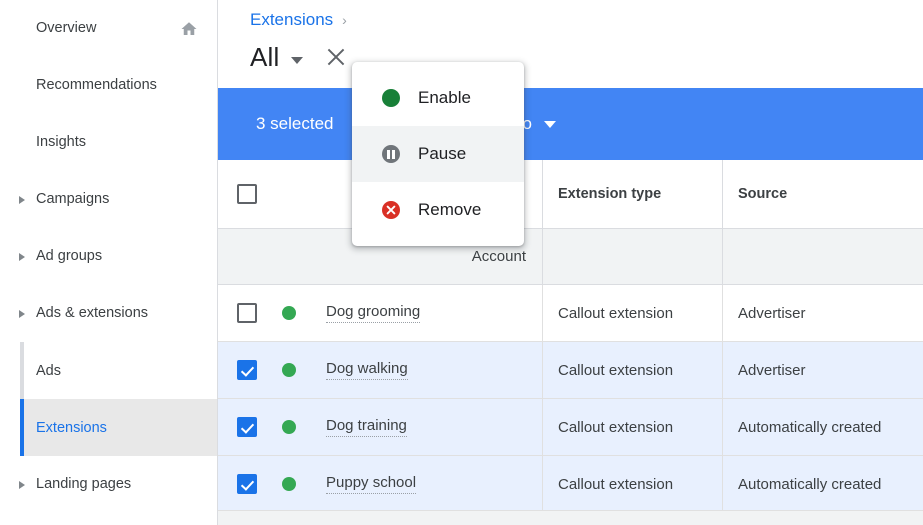 This screenshot has height=525, width=923. Describe the element at coordinates (610, 194) in the screenshot. I see `extension-type-column-header: Extension type` at that location.